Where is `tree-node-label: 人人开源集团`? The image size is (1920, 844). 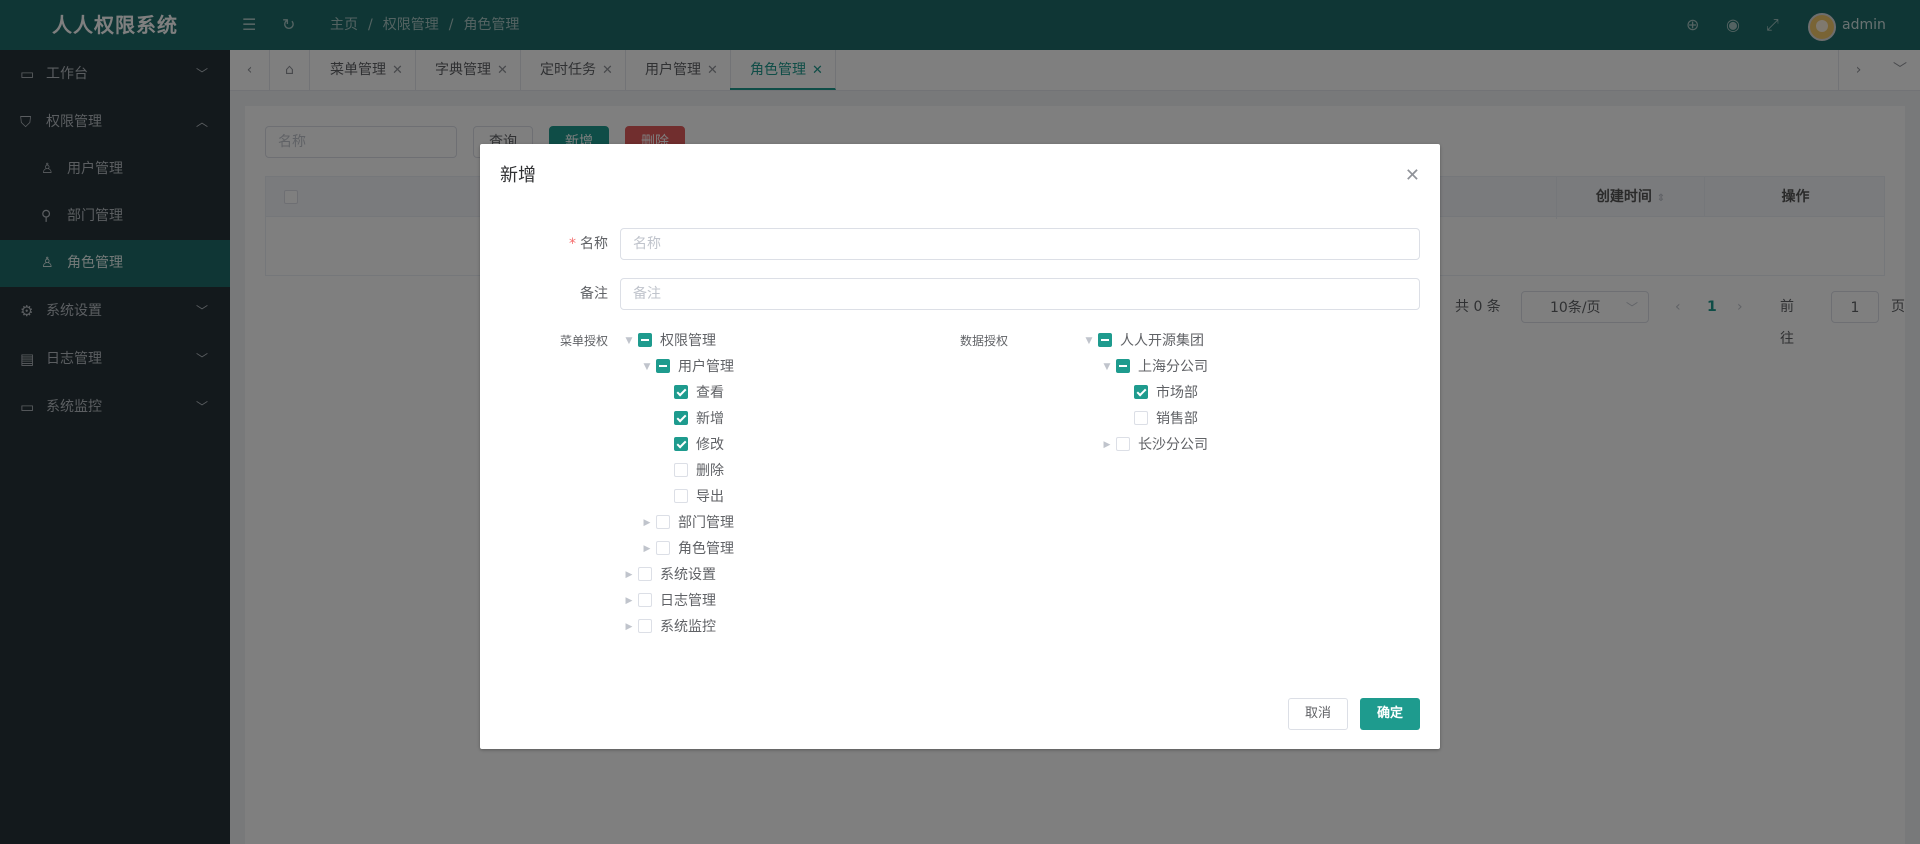
tree-node-label: 人人开源集团 is located at coordinates (1162, 341).